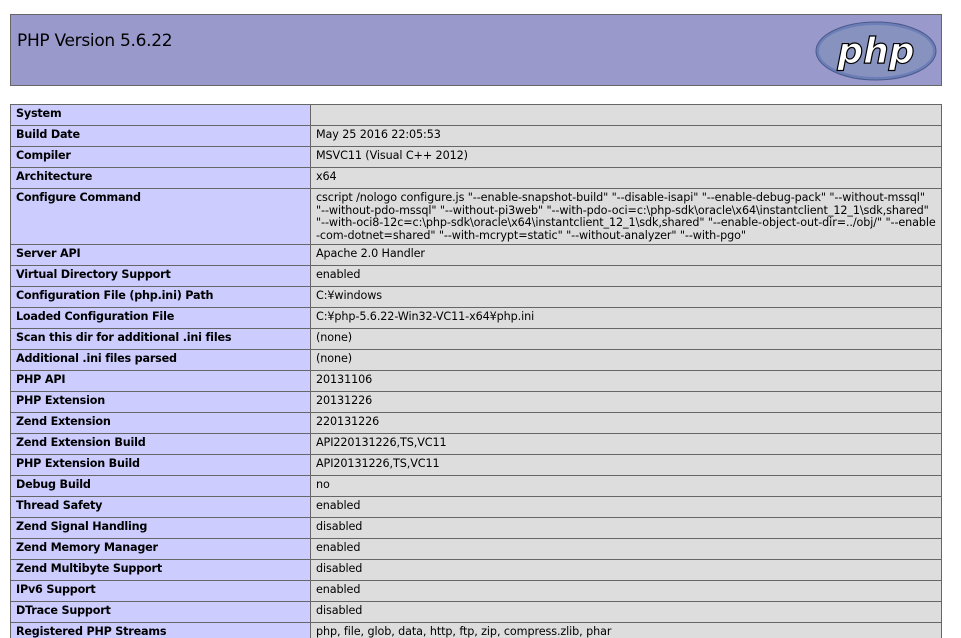 Image resolution: width=961 pixels, height=638 pixels. I want to click on info-value: API220131226,TS,VC11, so click(626, 444).